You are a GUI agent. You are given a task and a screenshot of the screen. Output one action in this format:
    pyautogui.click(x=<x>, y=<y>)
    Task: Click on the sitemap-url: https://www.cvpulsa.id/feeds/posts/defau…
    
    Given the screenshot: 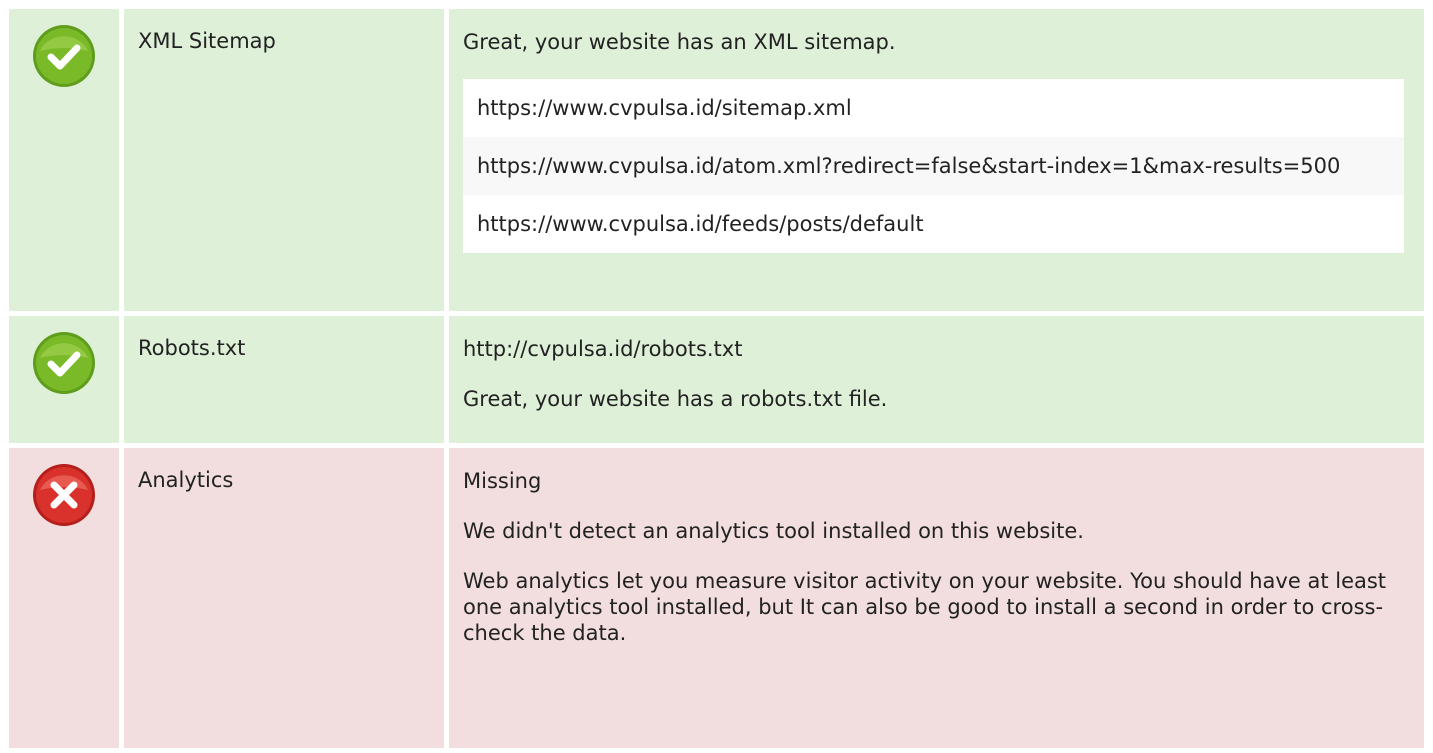 What is the action you would take?
    pyautogui.click(x=700, y=224)
    